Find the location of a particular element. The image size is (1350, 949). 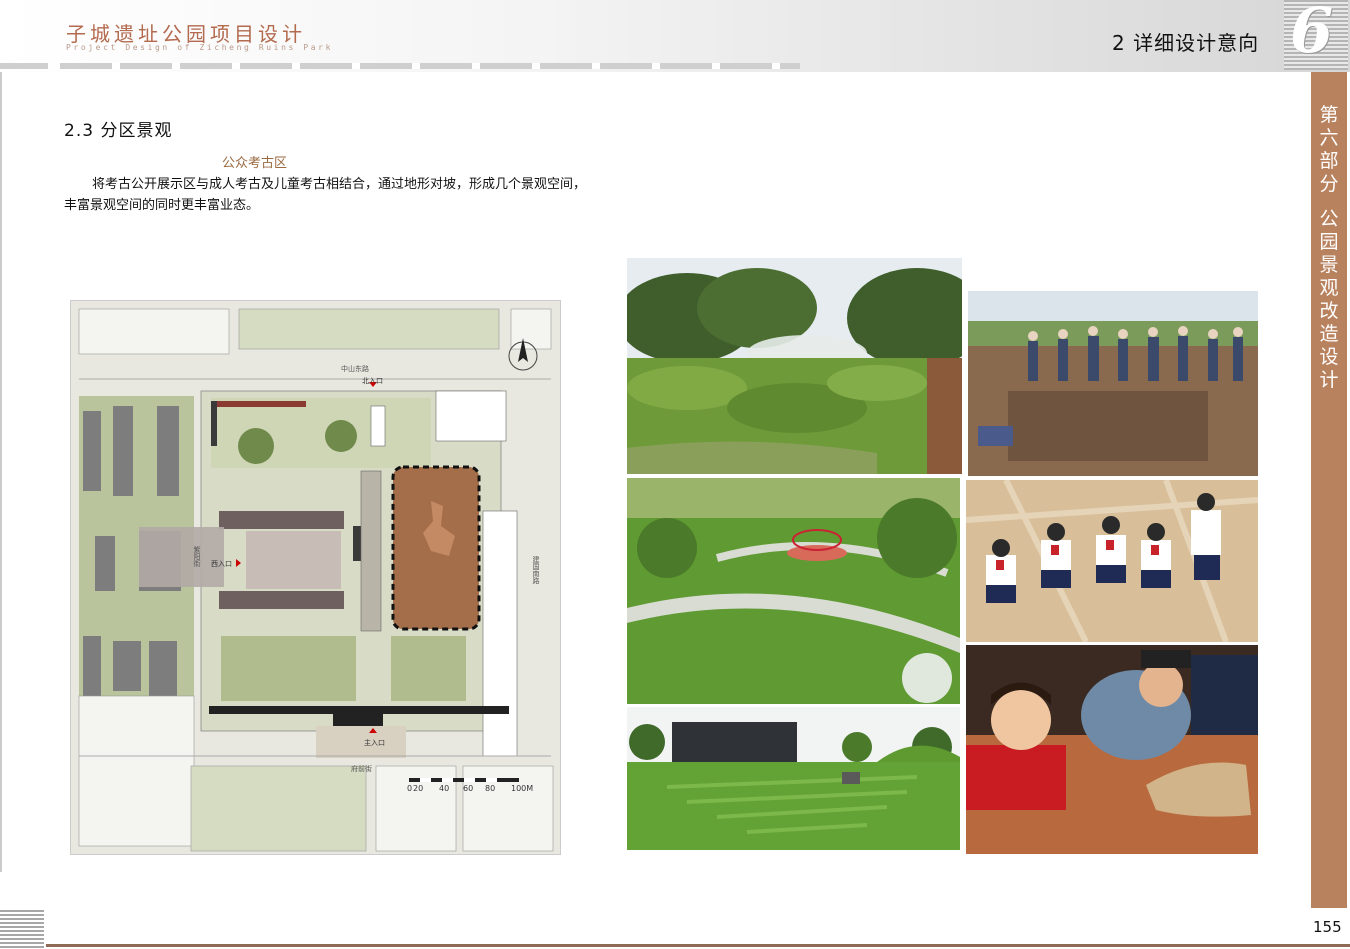

side-char: 造 is located at coordinates (1329, 334).